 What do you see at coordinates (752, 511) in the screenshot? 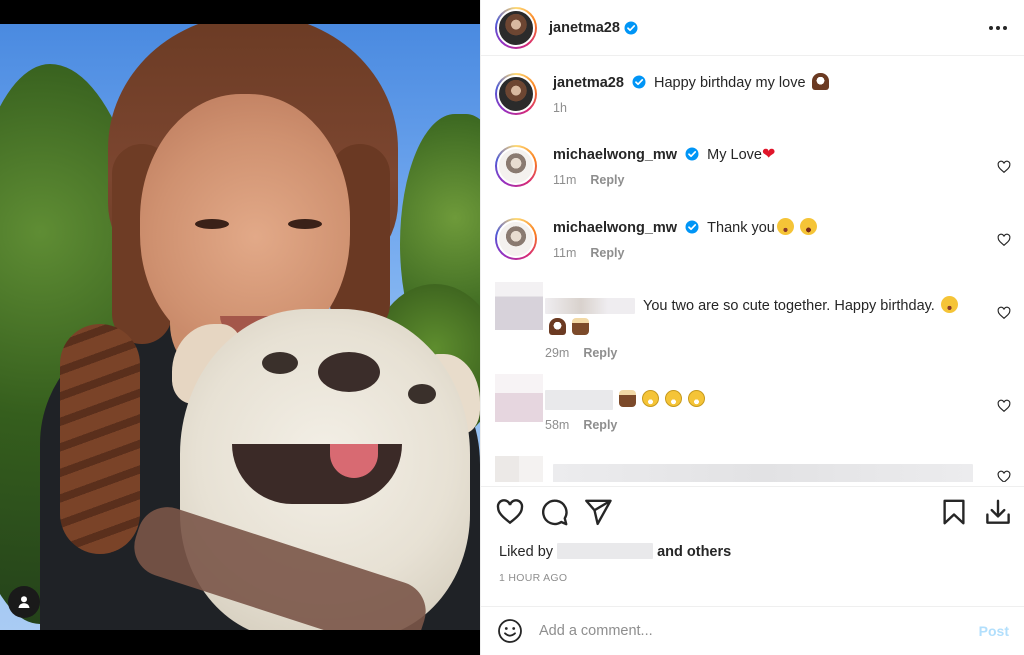
I see `action-bar` at bounding box center [752, 511].